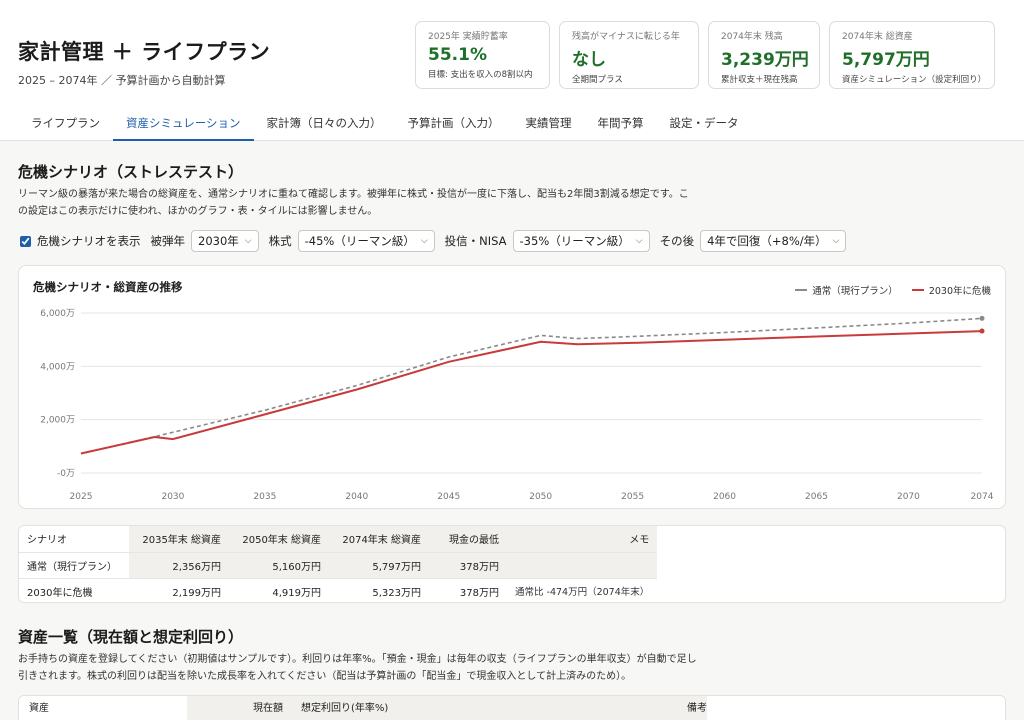 The image size is (1024, 720). I want to click on hit-year-select: 2030年 ⌵, so click(225, 241).